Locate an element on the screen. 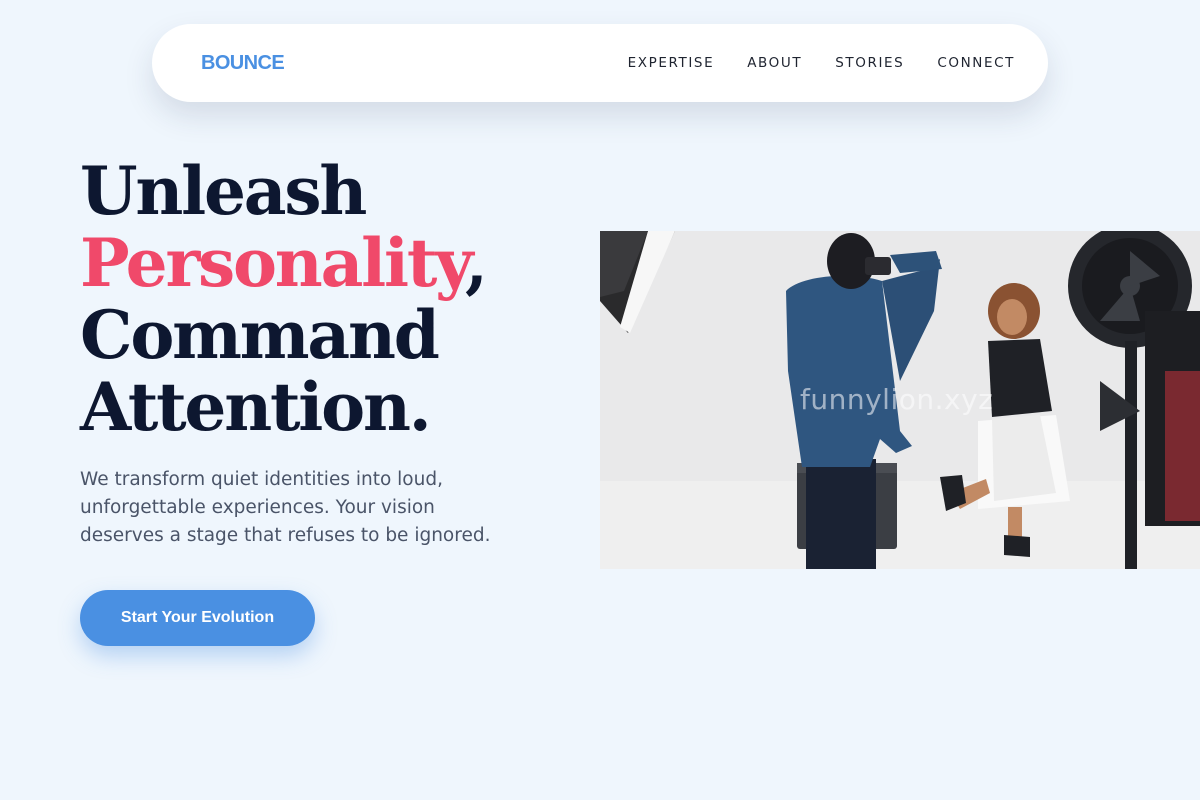 Image resolution: width=1200 pixels, height=800 pixels. photo-watermark: funnylion.xyz is located at coordinates (897, 399).